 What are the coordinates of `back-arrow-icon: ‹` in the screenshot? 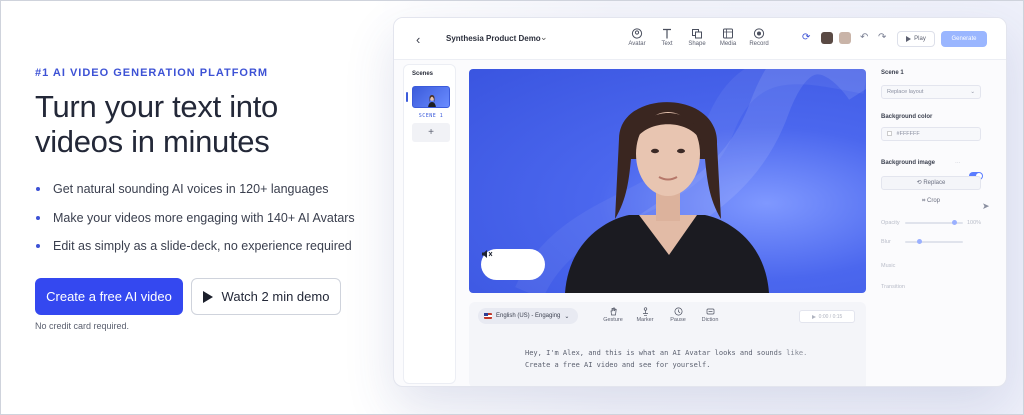 It's located at (418, 39).